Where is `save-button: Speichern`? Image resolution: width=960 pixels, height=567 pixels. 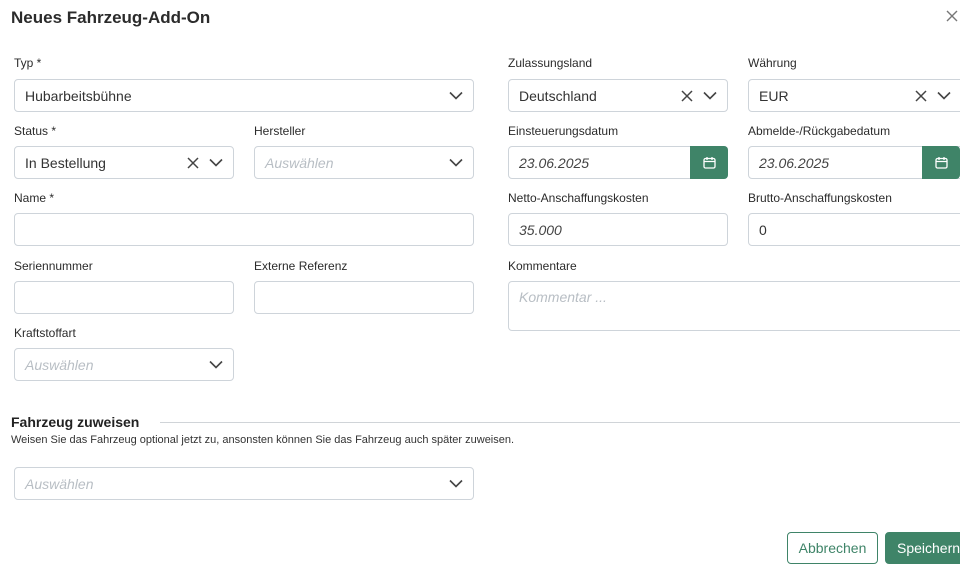 save-button: Speichern is located at coordinates (922, 548).